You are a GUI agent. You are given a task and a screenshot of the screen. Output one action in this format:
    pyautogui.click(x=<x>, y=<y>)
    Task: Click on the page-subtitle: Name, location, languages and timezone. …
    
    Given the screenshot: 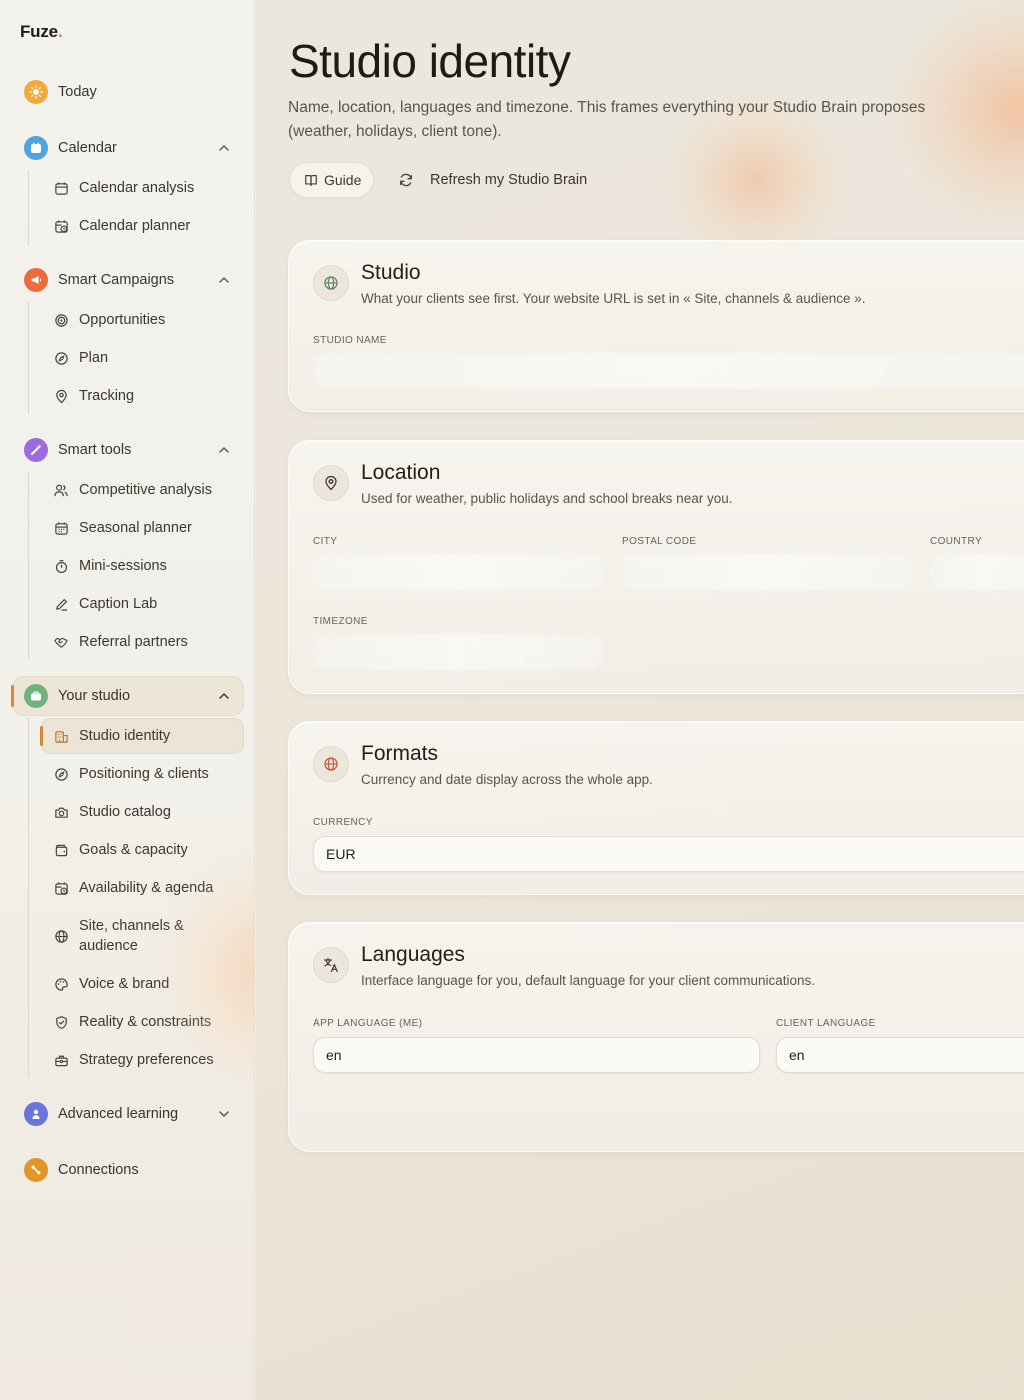 What is the action you would take?
    pyautogui.click(x=607, y=119)
    